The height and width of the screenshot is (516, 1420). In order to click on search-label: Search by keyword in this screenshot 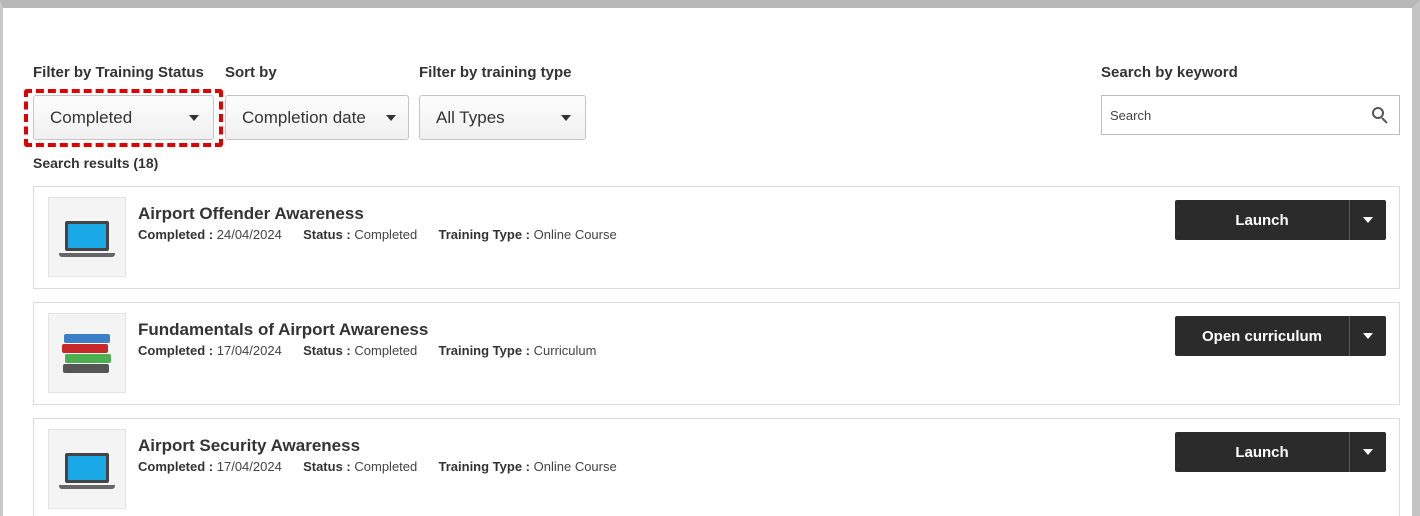, I will do `click(1169, 72)`.